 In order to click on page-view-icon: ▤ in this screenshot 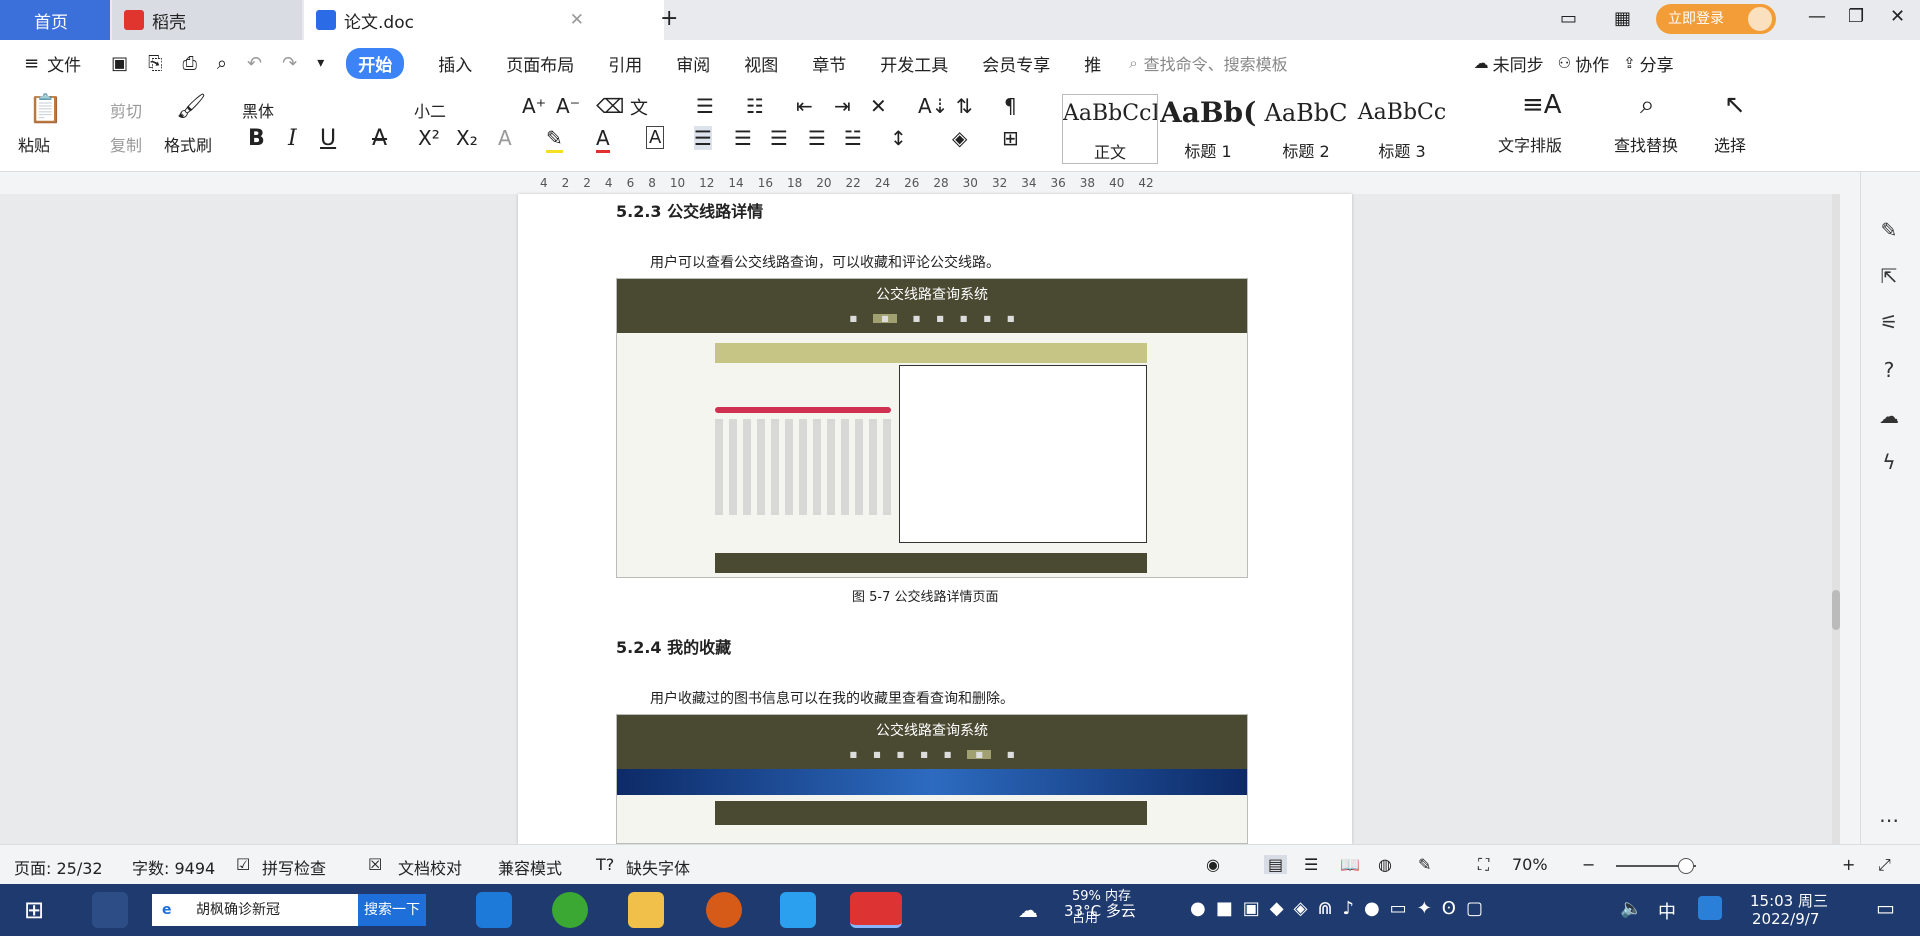, I will do `click(1276, 864)`.